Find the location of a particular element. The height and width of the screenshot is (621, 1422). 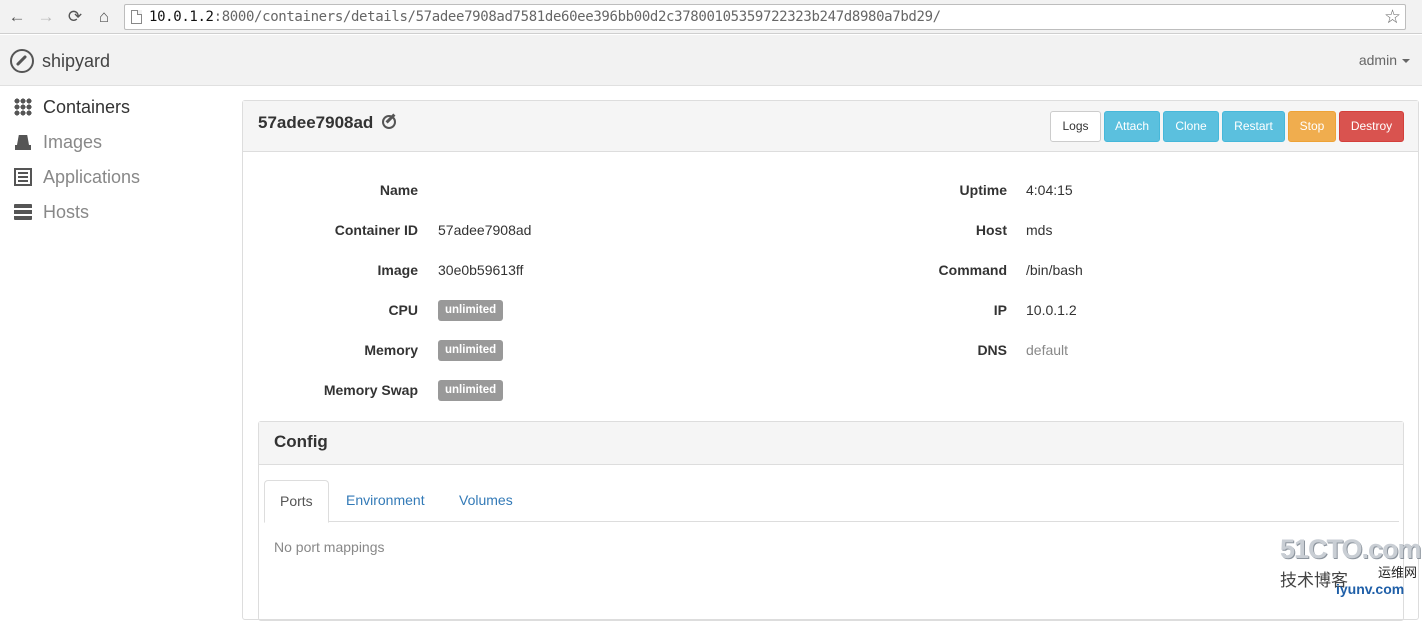

attach-button: Attach is located at coordinates (1132, 126).